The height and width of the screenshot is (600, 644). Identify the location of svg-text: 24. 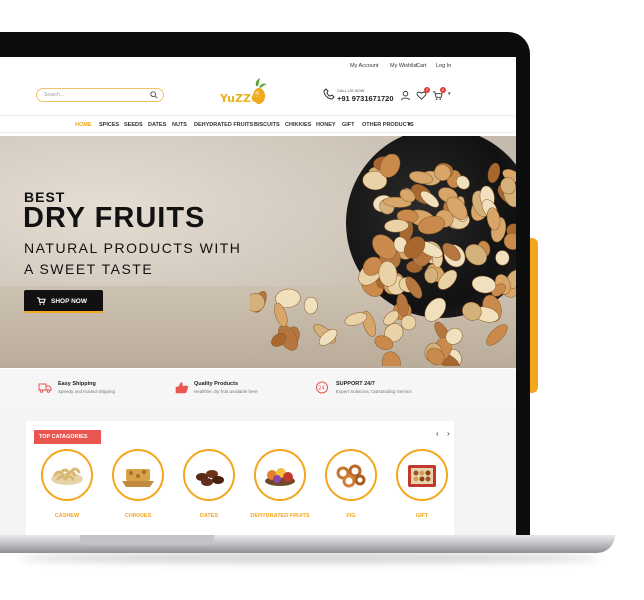
(321, 389).